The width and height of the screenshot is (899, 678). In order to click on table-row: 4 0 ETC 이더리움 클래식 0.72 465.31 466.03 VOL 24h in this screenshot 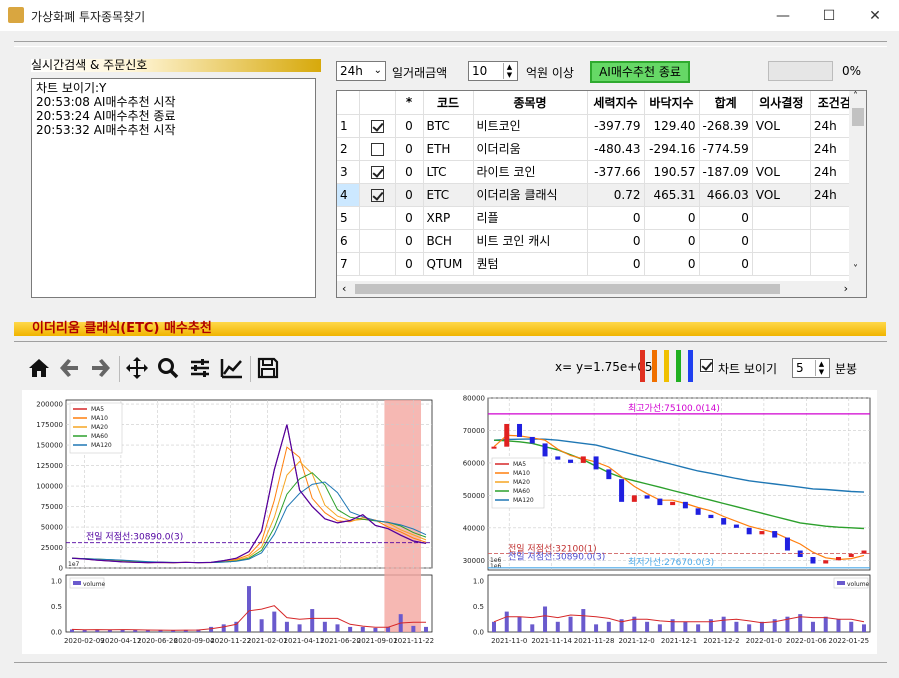, I will do `click(598, 195)`.